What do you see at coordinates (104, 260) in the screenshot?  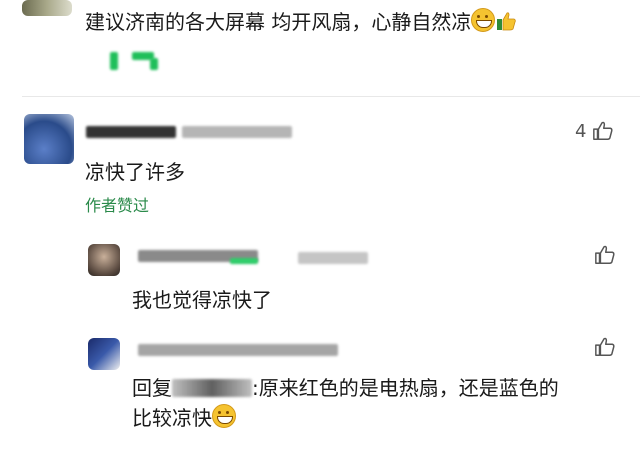 I see `avatar-reply1` at bounding box center [104, 260].